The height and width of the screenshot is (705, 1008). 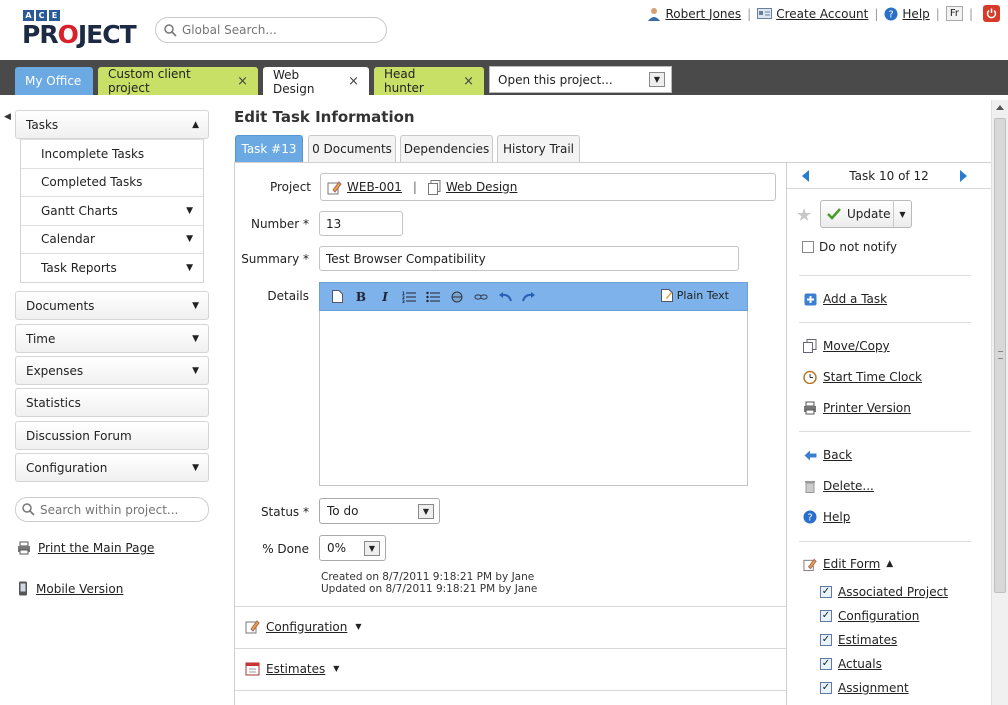 What do you see at coordinates (316, 81) in the screenshot?
I see `tab-web-design: Web Design ×` at bounding box center [316, 81].